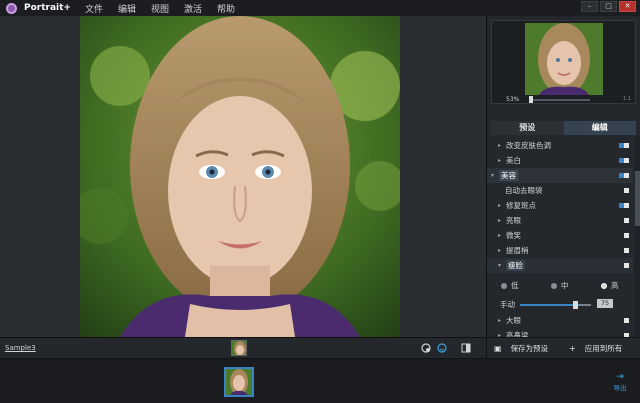 This screenshot has width=640, height=403. Describe the element at coordinates (11, 8) in the screenshot. I see `app-logo-icon` at that location.